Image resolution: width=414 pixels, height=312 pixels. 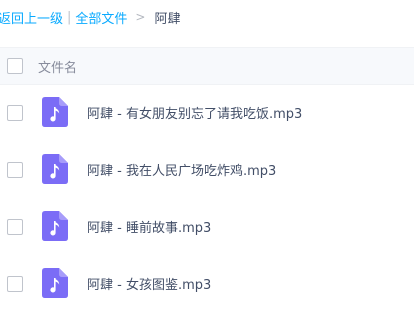 What do you see at coordinates (167, 19) in the screenshot?
I see `current-folder: 阿肆` at bounding box center [167, 19].